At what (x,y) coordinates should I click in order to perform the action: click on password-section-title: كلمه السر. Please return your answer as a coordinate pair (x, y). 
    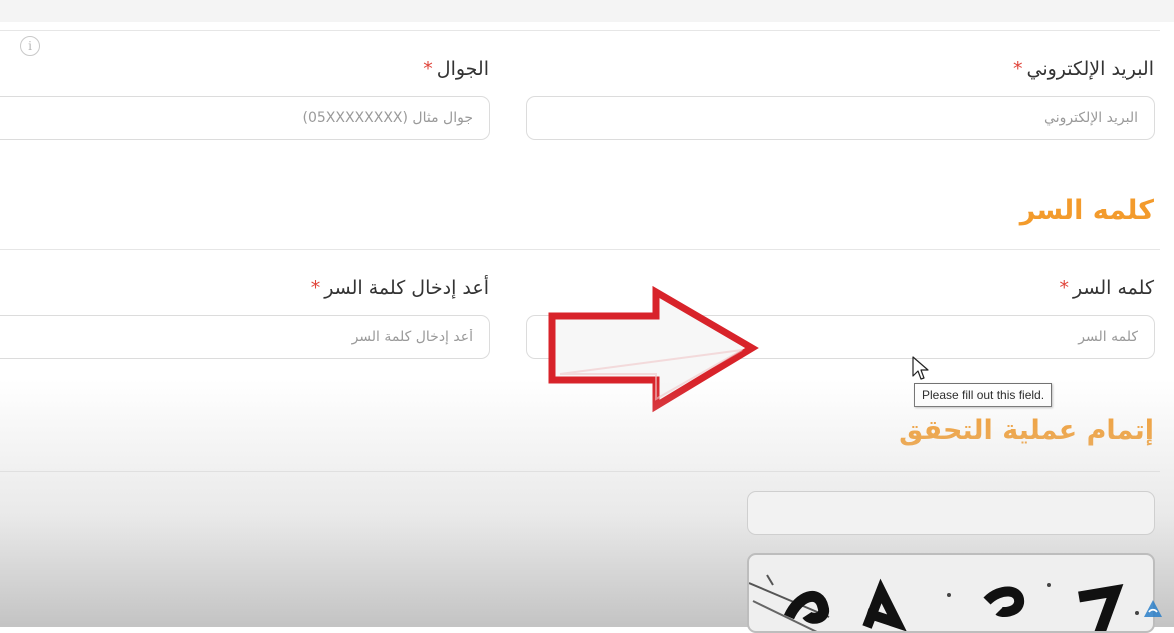
    Looking at the image, I should click on (1086, 210).